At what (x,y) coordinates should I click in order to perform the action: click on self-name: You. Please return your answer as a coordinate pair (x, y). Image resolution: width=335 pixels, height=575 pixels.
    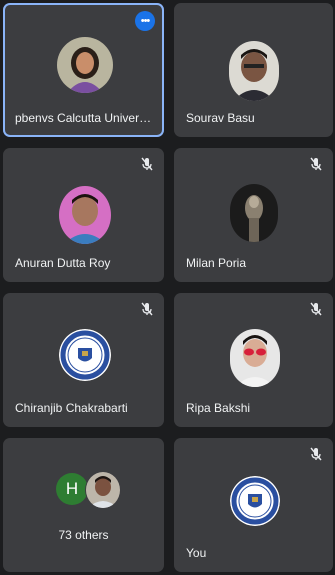
    Looking at the image, I should click on (196, 553).